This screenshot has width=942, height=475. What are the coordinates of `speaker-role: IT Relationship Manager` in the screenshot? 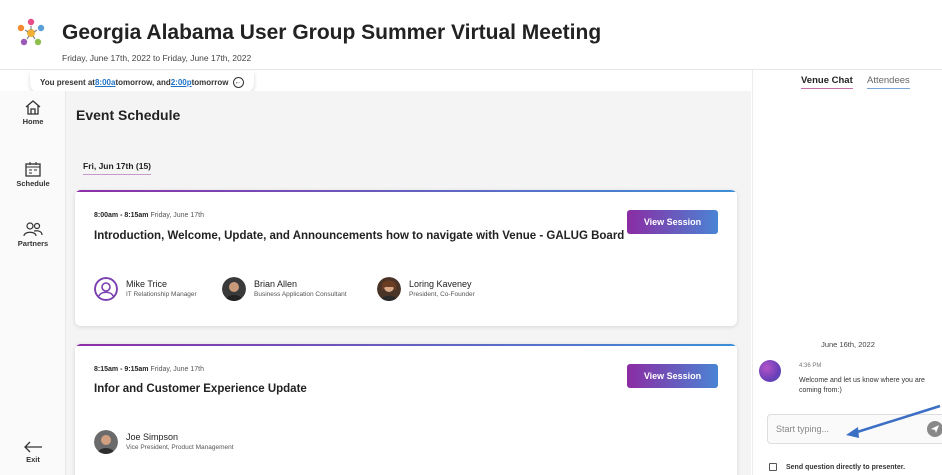 It's located at (161, 294).